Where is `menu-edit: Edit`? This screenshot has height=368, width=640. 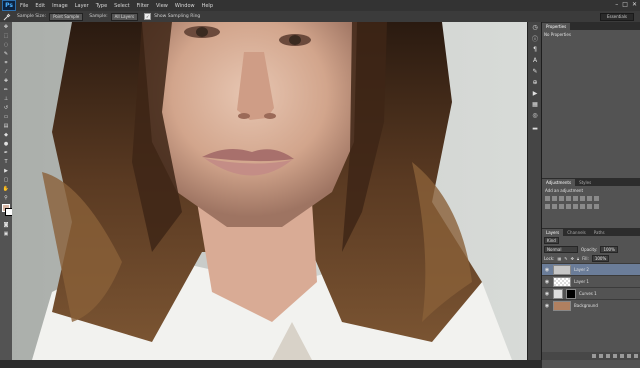
menu-edit: Edit is located at coordinates (40, 6).